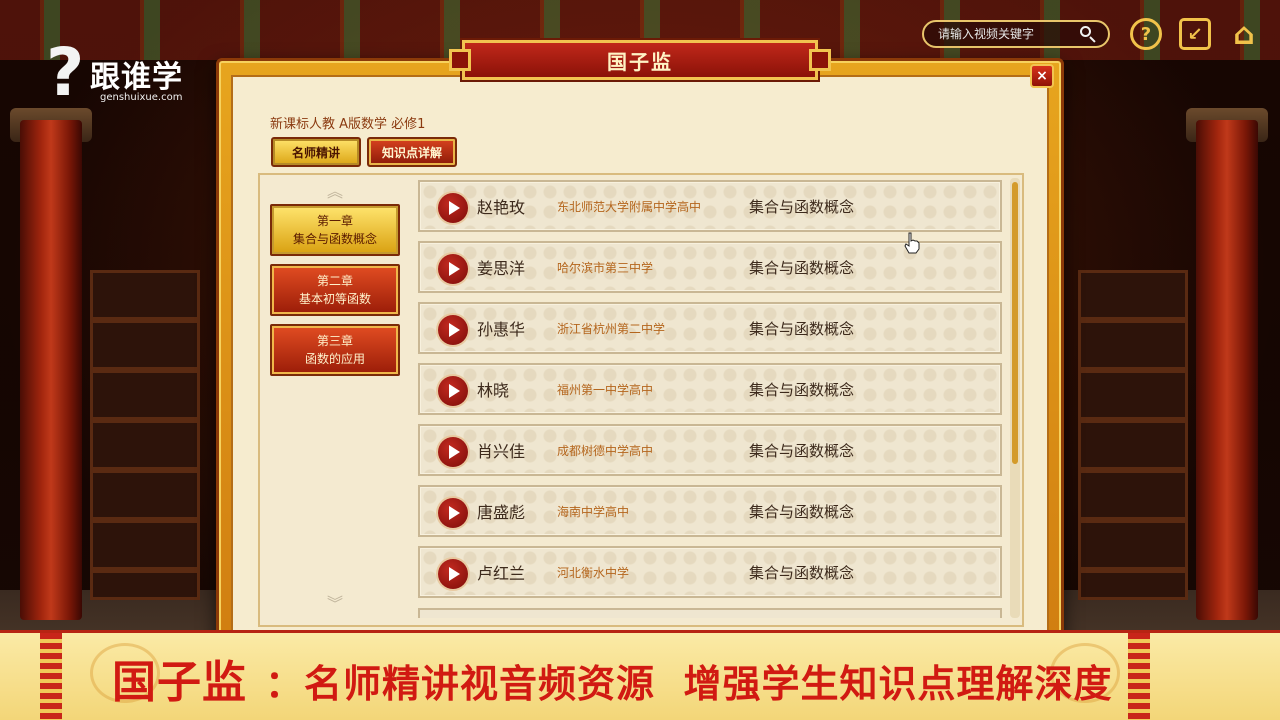  What do you see at coordinates (710, 389) in the screenshot?
I see `video-row: 林晓 福州第一中学高中 集合与函数概念` at bounding box center [710, 389].